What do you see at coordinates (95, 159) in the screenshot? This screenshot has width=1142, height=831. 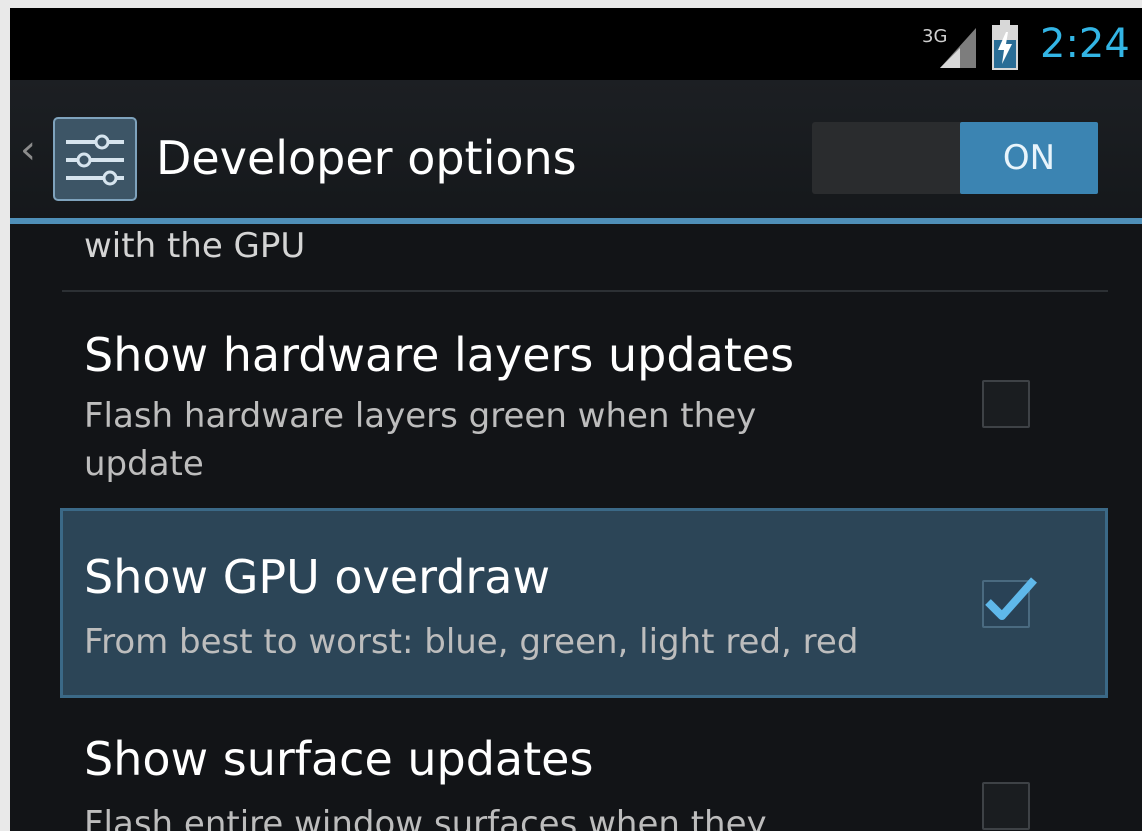 I see `settings-sliders-icon` at bounding box center [95, 159].